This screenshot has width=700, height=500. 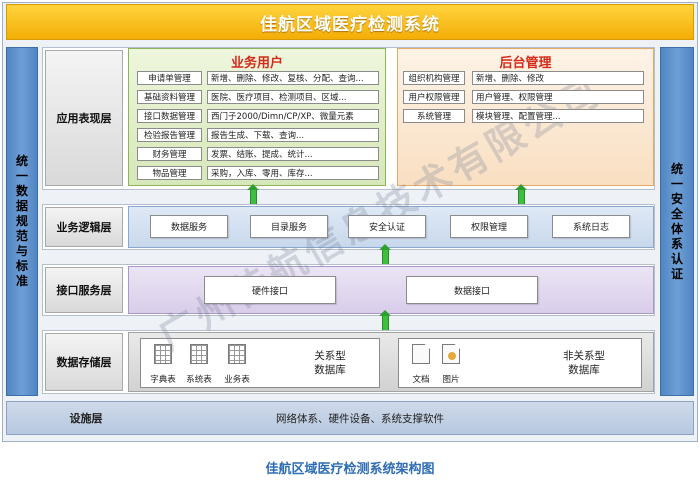 What do you see at coordinates (21, 191) in the screenshot?
I see `left-sidebar-char: 数` at bounding box center [21, 191].